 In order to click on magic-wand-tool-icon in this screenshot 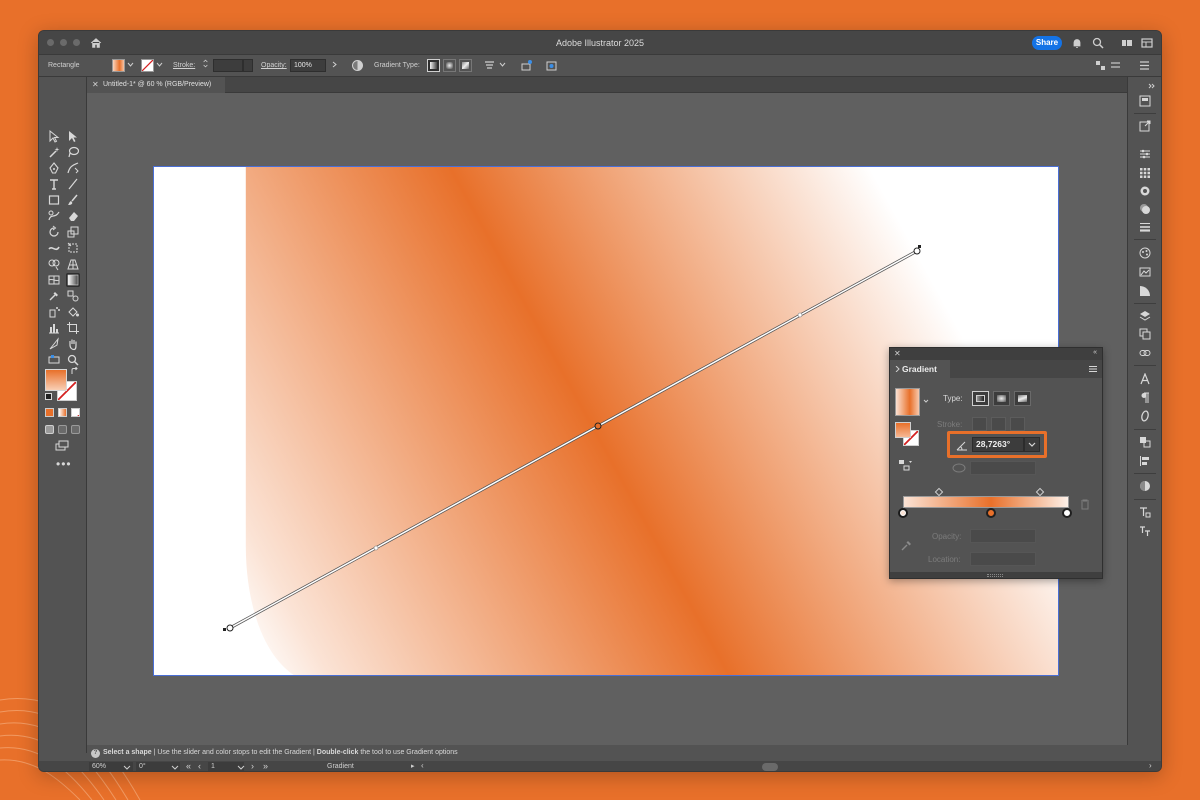, I will do `click(54, 152)`.